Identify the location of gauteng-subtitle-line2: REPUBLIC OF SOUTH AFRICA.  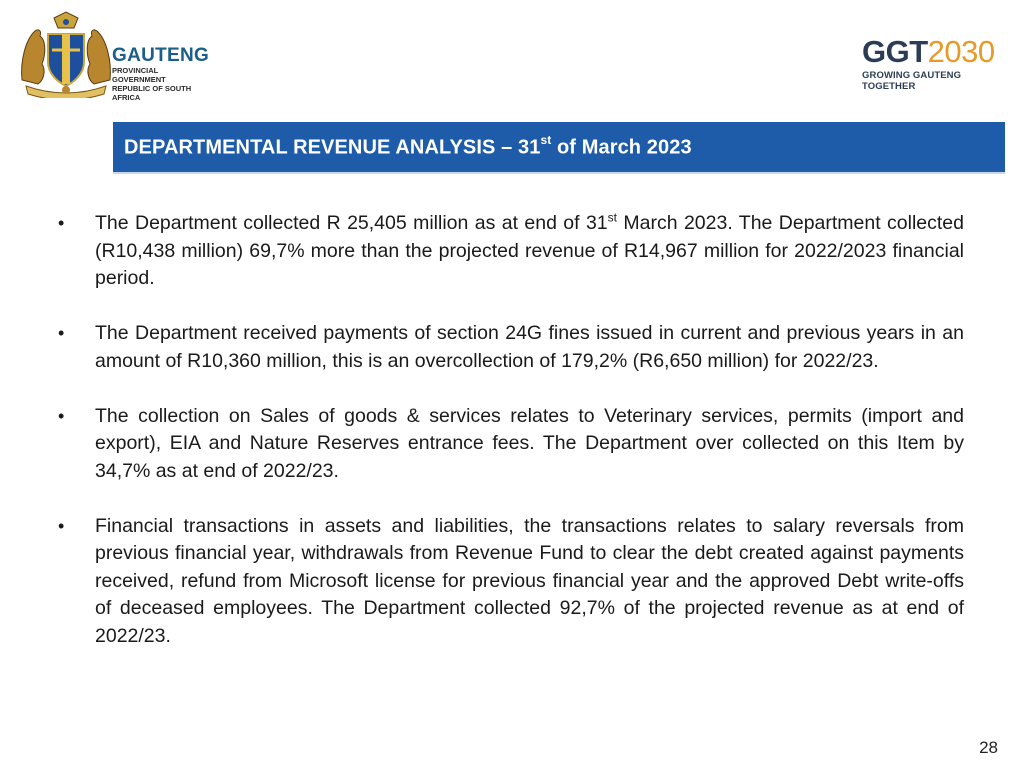
(152, 93).